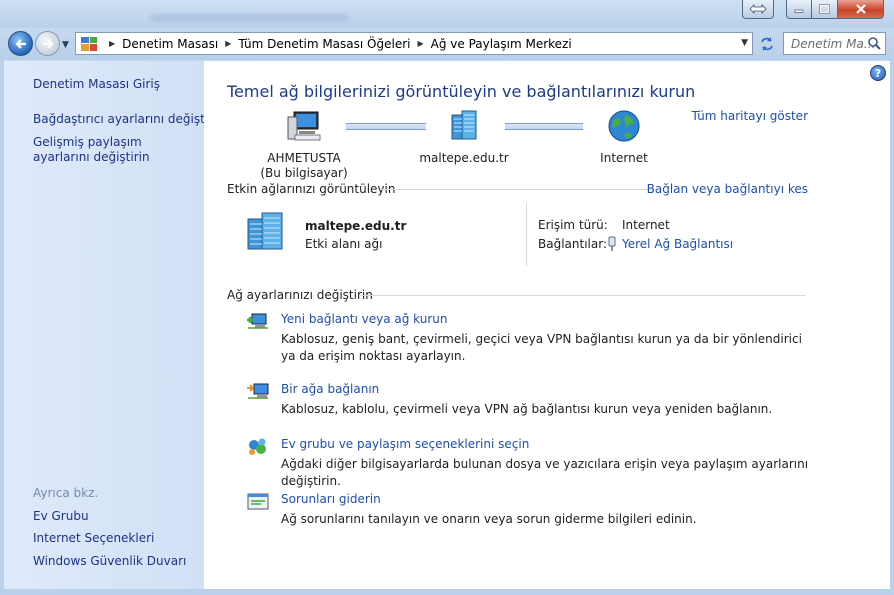  I want to click on window-controls, so click(813, 10).